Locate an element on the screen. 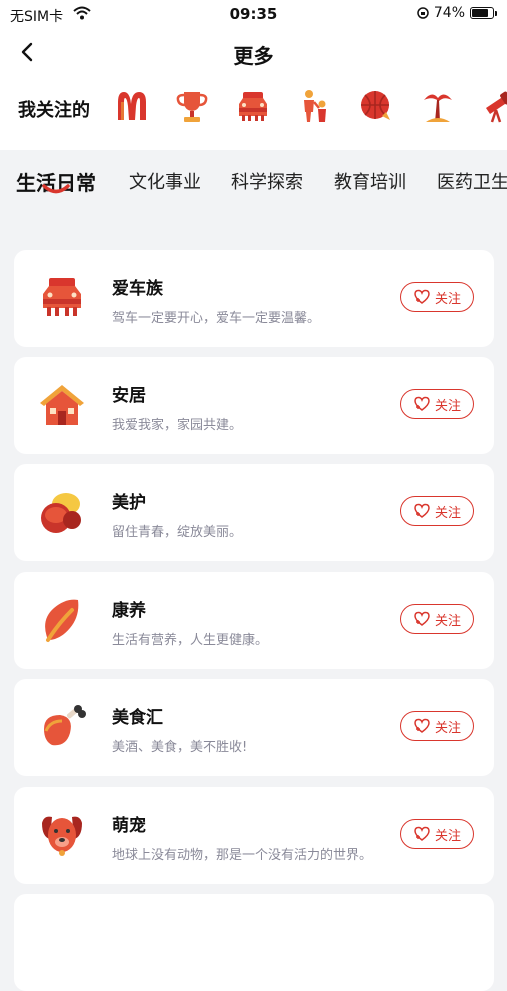 This screenshot has width=507, height=991. rotation-lock-icon is located at coordinates (423, 13).